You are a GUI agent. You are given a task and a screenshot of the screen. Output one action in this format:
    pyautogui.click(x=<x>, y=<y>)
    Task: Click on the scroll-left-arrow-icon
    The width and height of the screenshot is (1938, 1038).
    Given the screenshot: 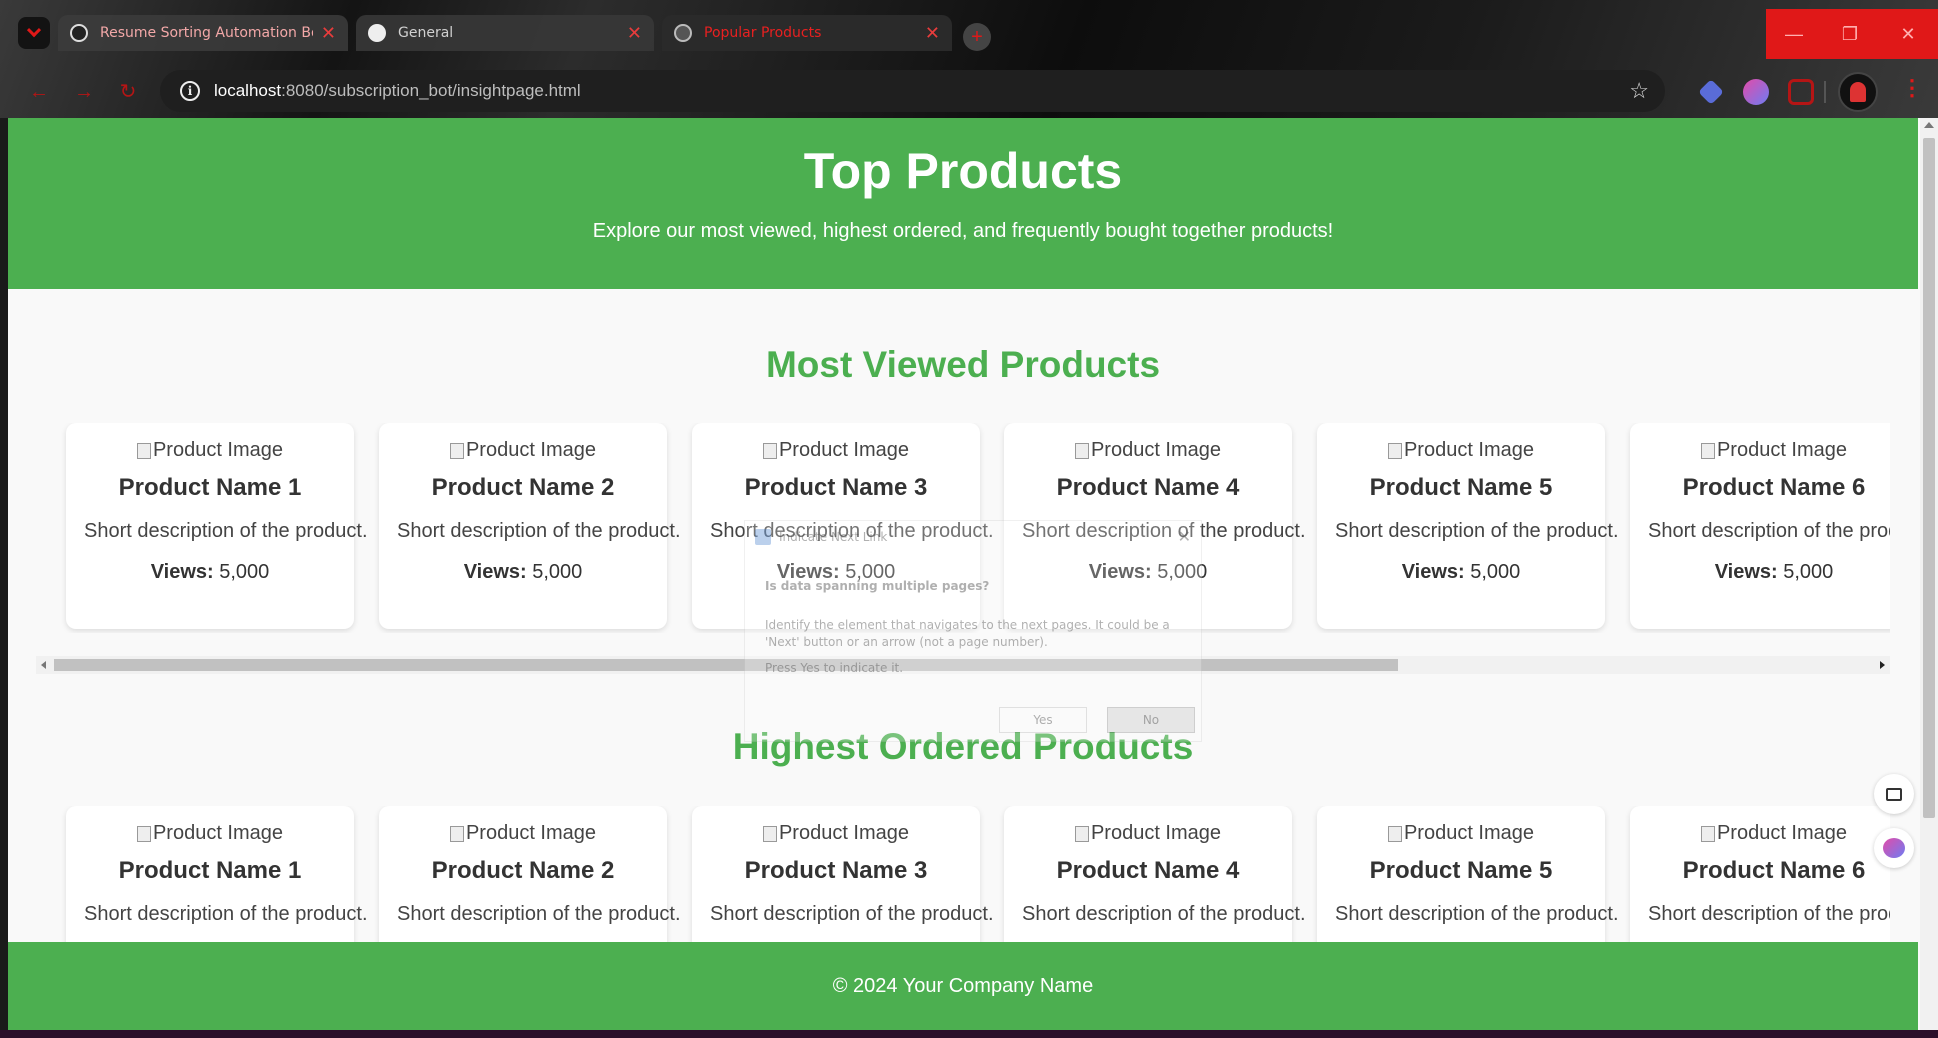 What is the action you would take?
    pyautogui.click(x=43, y=665)
    